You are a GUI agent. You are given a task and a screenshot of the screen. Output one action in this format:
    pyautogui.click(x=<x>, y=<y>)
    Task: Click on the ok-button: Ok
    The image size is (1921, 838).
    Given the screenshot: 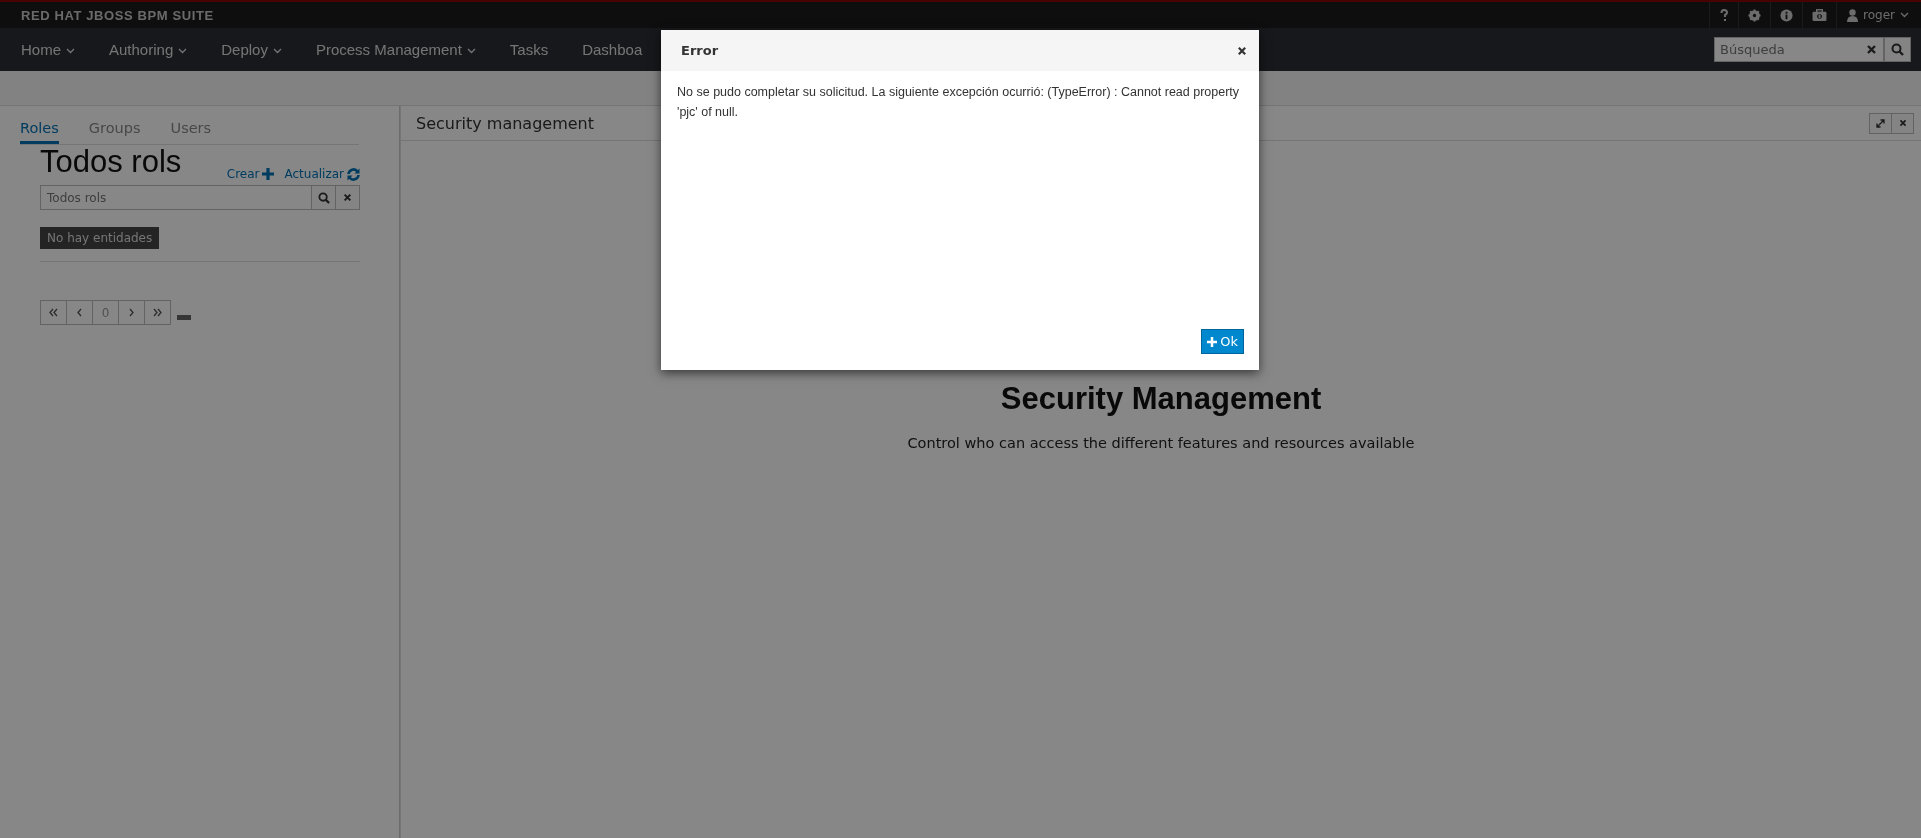 What is the action you would take?
    pyautogui.click(x=1222, y=341)
    